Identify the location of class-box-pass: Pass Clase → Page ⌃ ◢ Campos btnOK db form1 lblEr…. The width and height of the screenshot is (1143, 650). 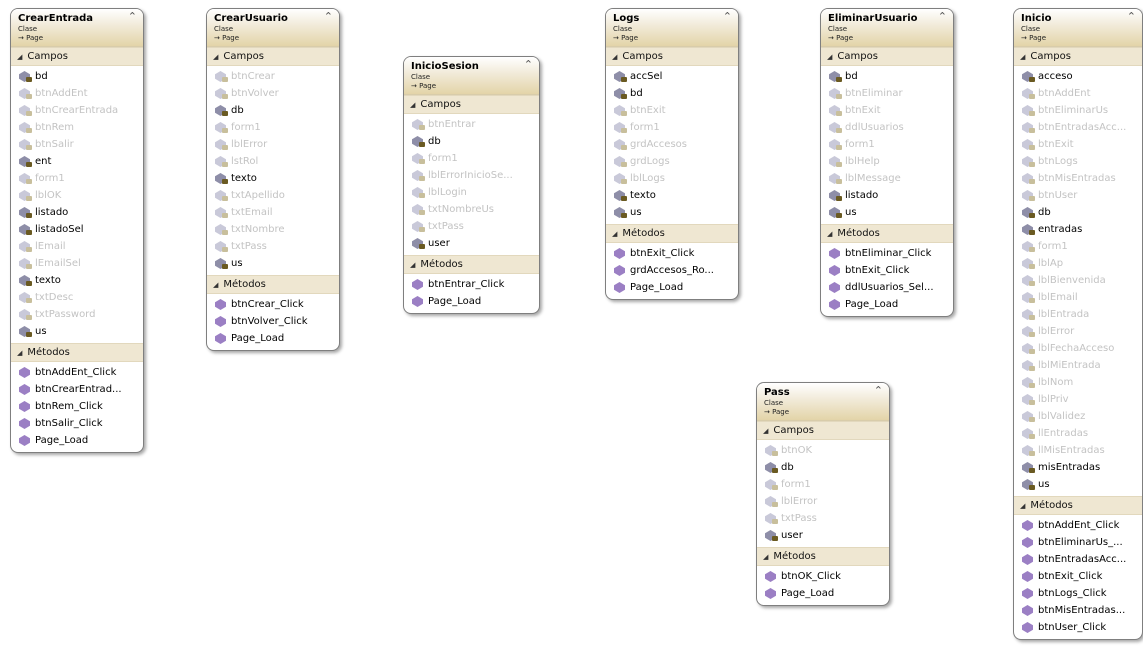
(823, 494).